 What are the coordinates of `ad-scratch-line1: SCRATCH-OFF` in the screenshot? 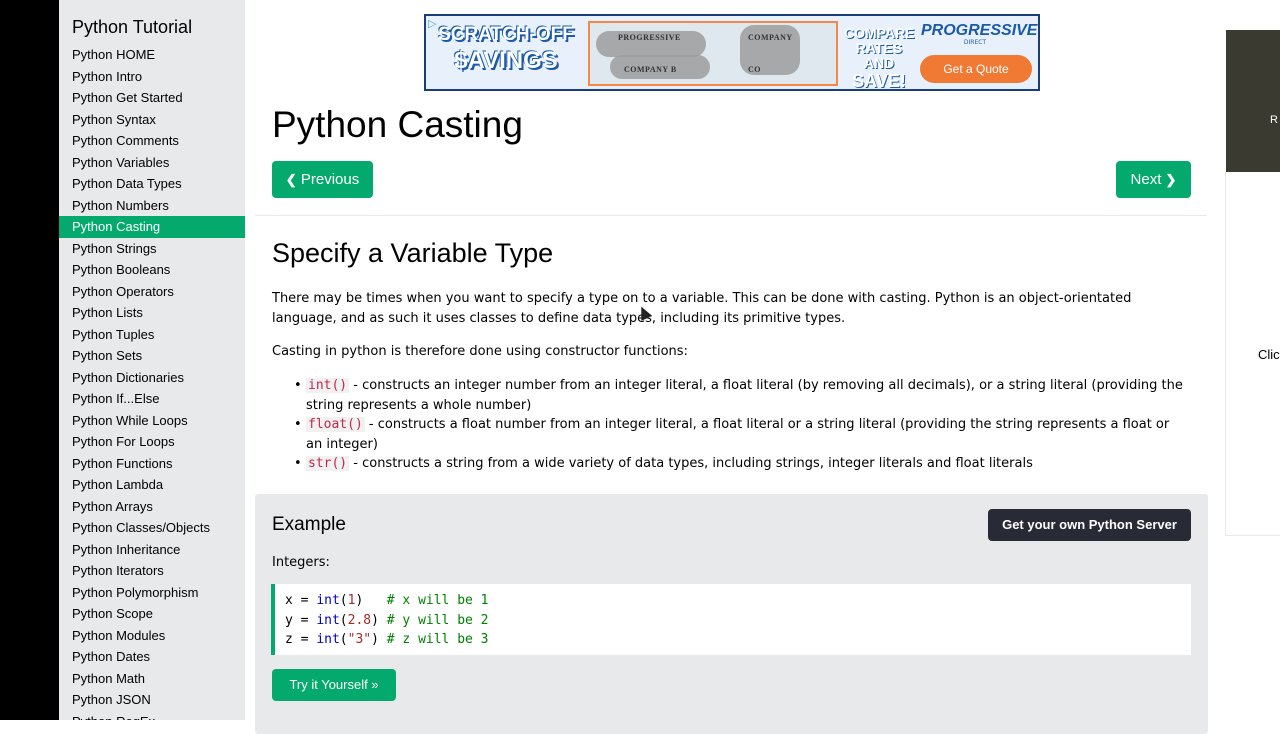 It's located at (506, 34).